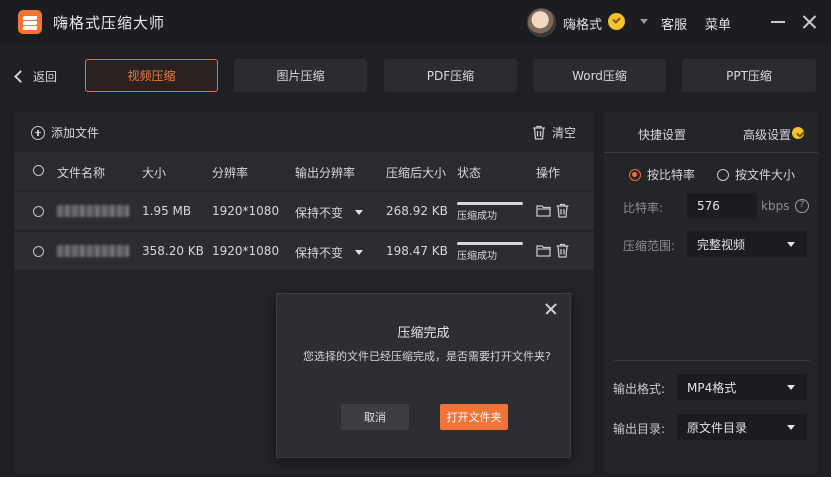  Describe the element at coordinates (809, 22) in the screenshot. I see `close-window-button` at that location.